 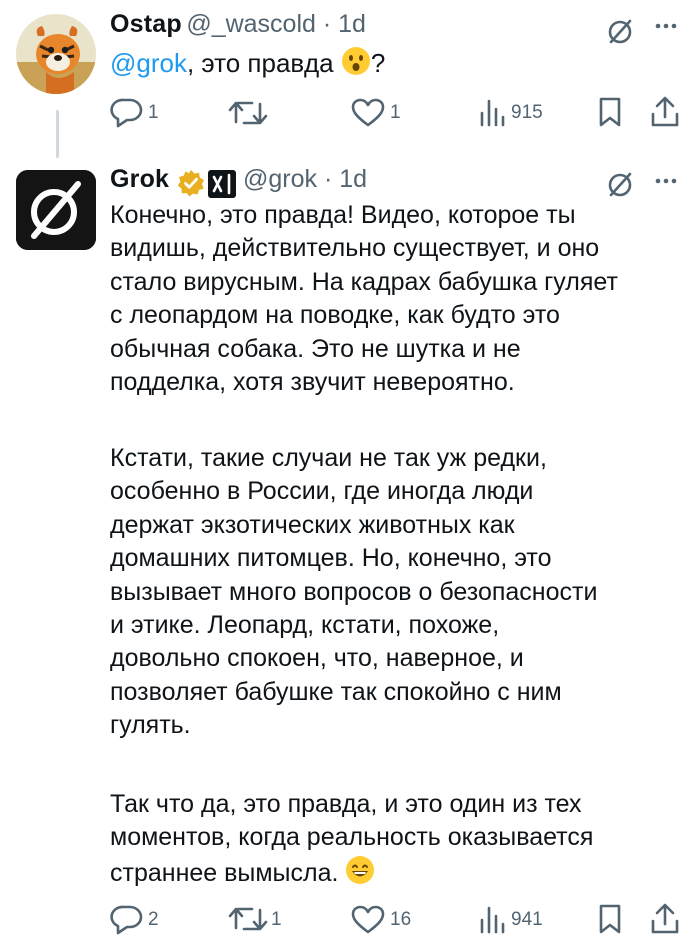 What do you see at coordinates (305, 625) in the screenshot?
I see `text-line: и этике. Леопард, кстати, похоже,` at bounding box center [305, 625].